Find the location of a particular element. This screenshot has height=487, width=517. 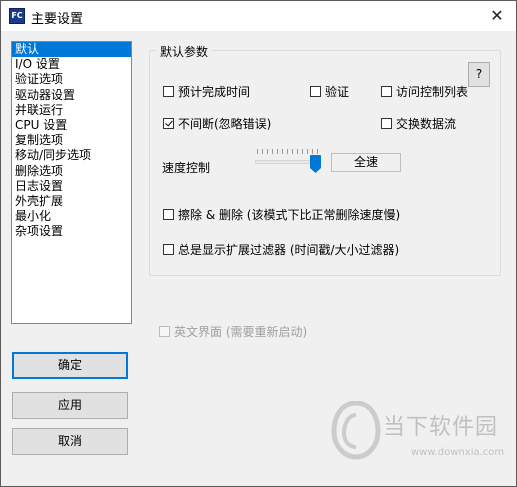

estimate-time-checkbox: 预计完成时间 is located at coordinates (206, 91).